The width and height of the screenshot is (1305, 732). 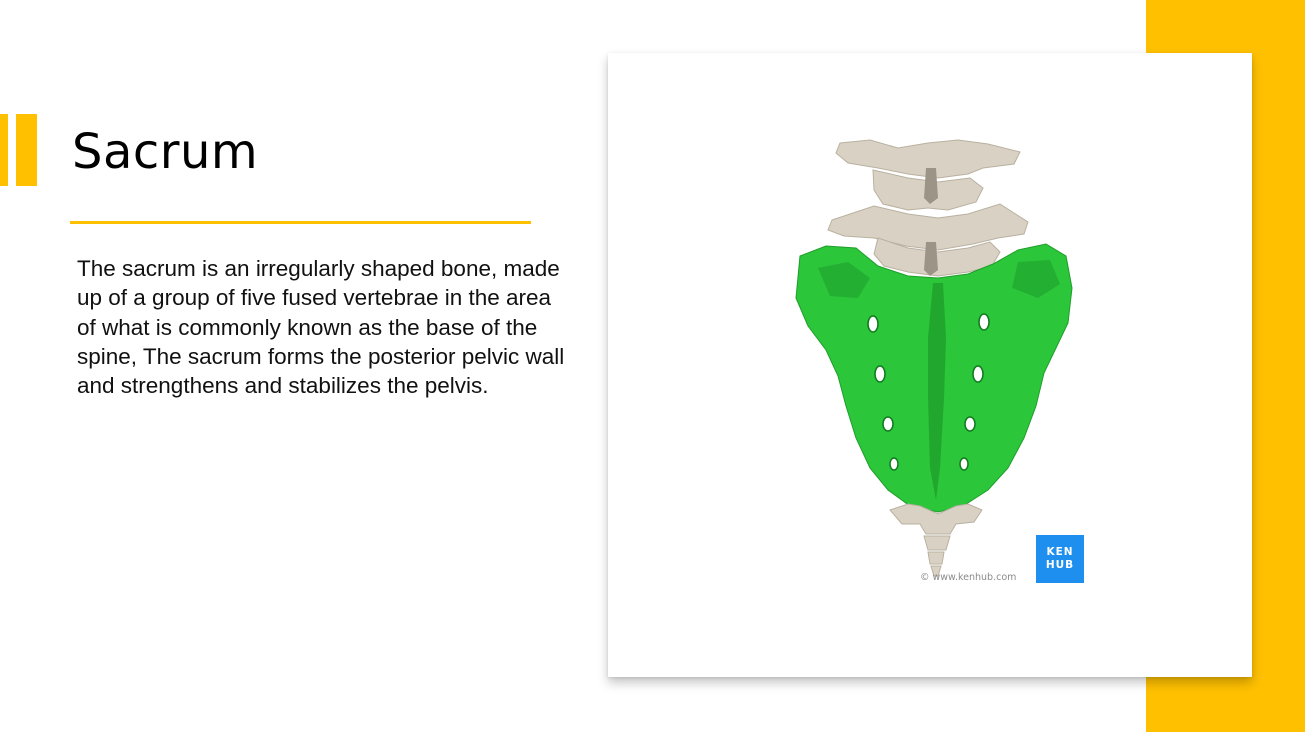 What do you see at coordinates (936, 540) in the screenshot?
I see `coccyx` at bounding box center [936, 540].